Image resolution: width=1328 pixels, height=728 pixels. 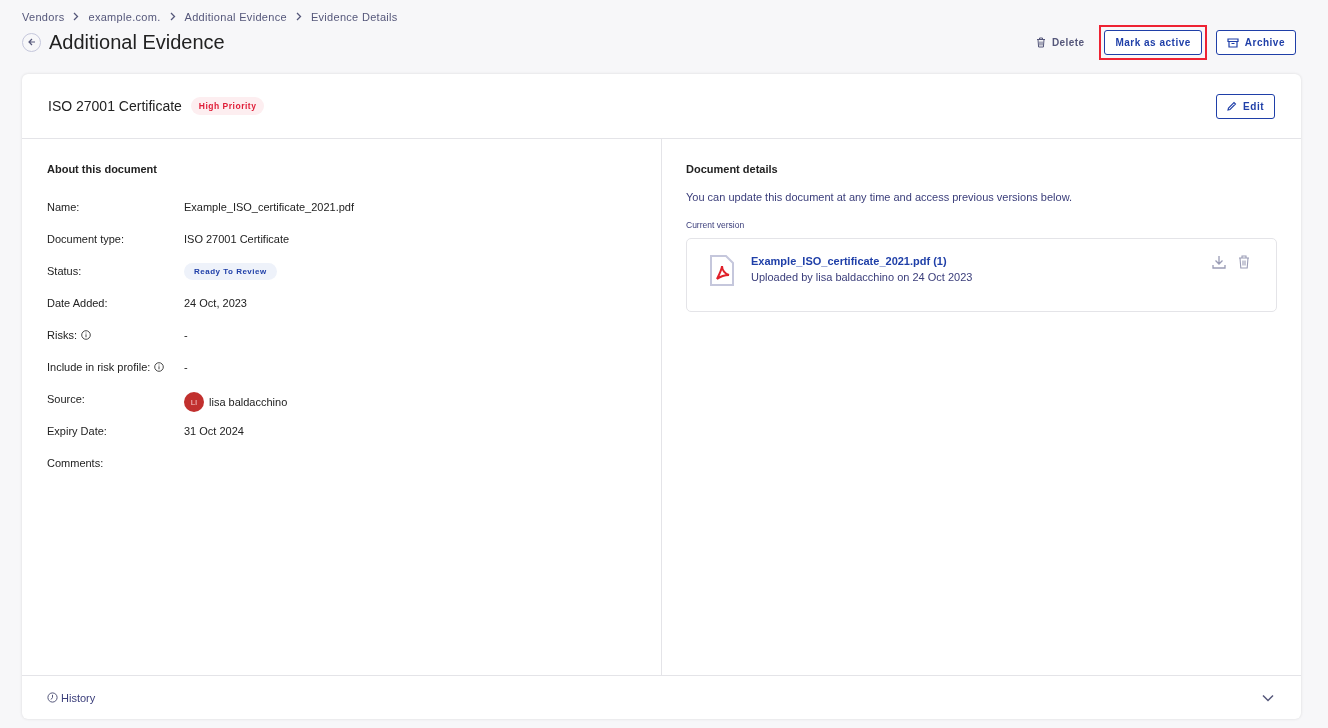 I want to click on arrow-left-icon, so click(x=31, y=42).